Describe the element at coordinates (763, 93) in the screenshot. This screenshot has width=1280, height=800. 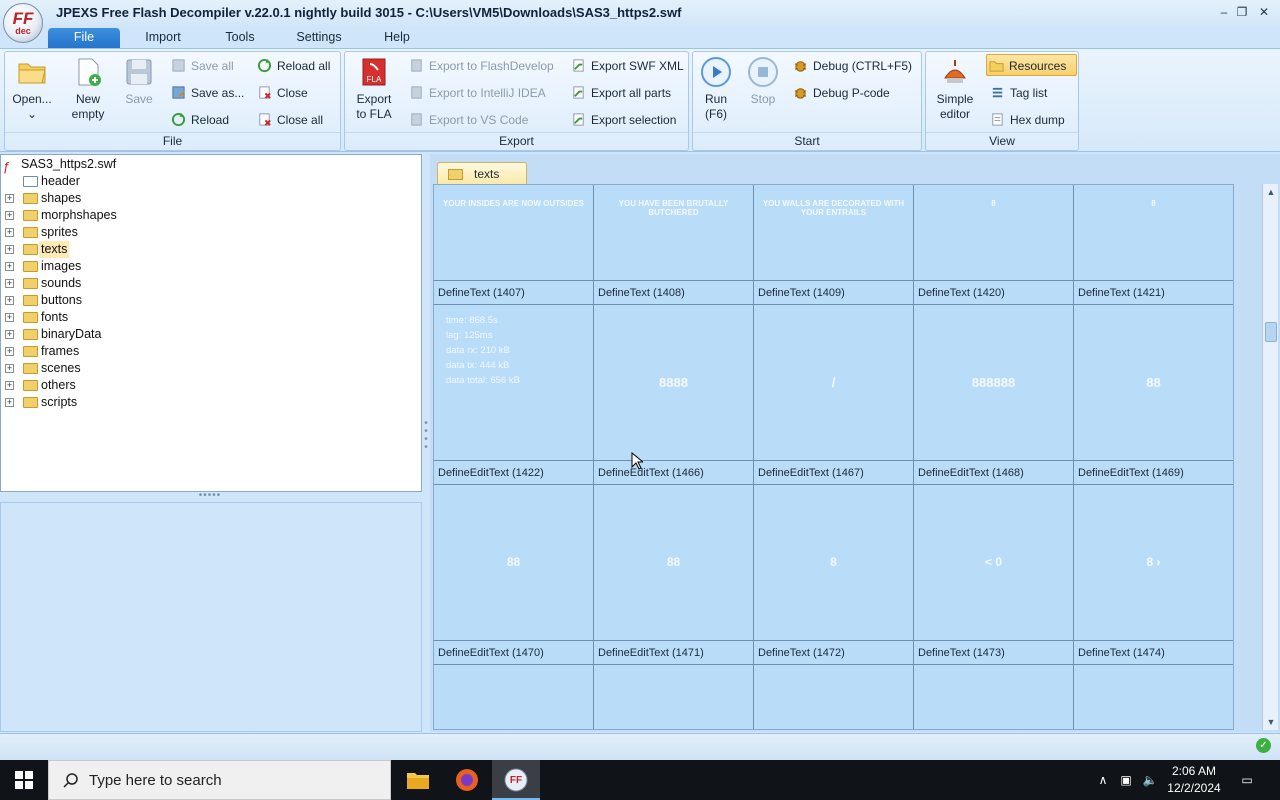
I see `stop-button: Stop` at that location.